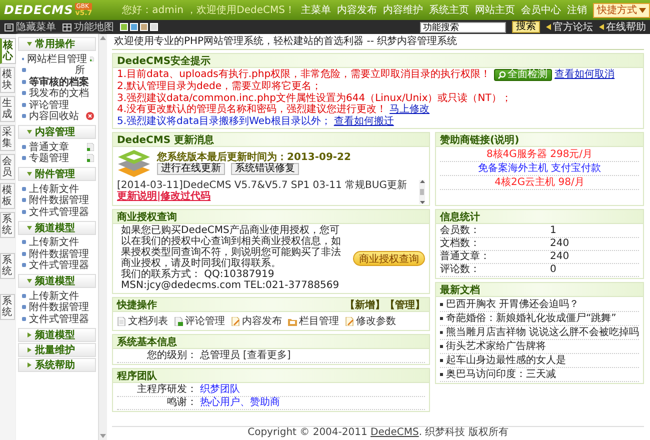 This screenshot has height=440, width=650. I want to click on menu-item: 内容回收站, so click(54, 116).